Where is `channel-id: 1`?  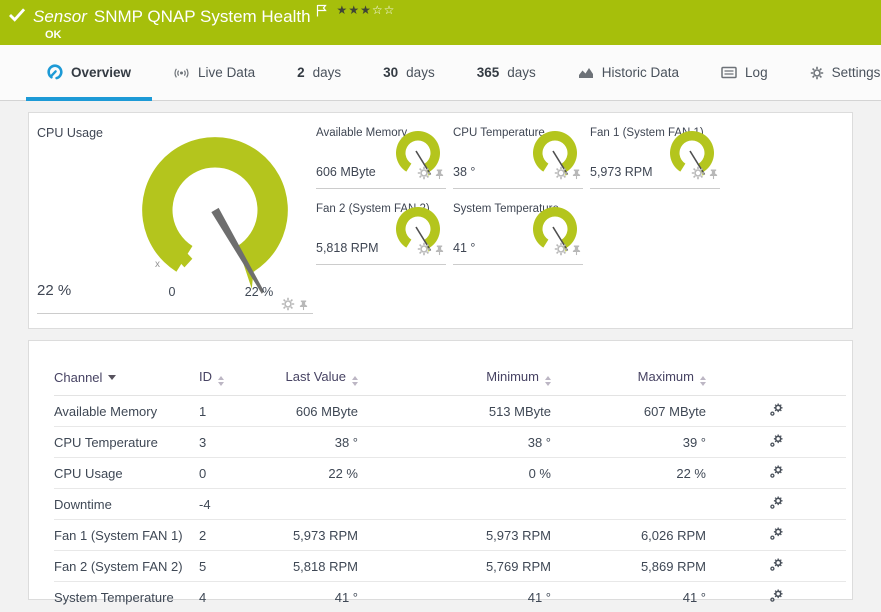
channel-id: 1 is located at coordinates (230, 411).